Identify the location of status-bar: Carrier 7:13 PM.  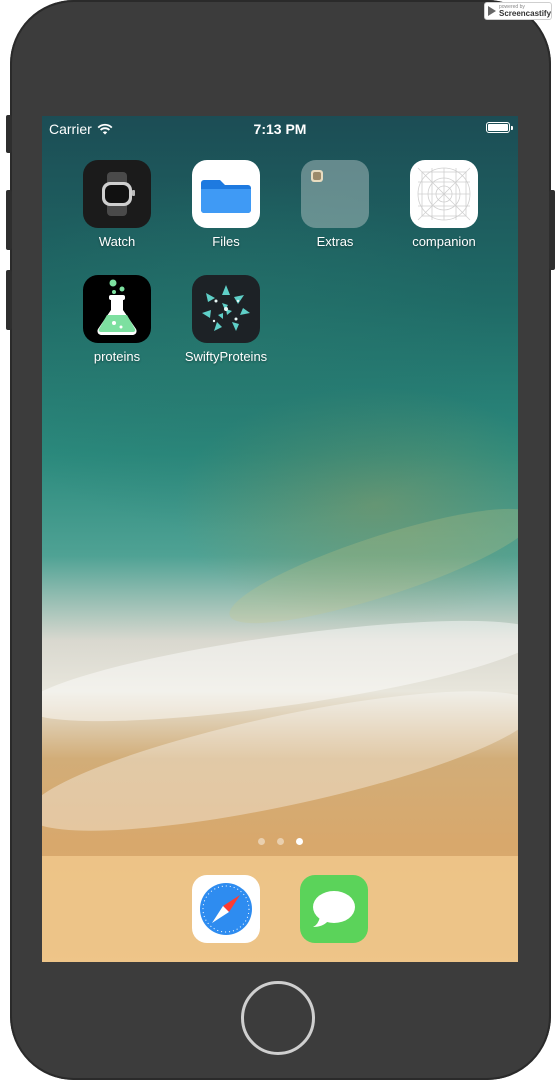
(280, 128).